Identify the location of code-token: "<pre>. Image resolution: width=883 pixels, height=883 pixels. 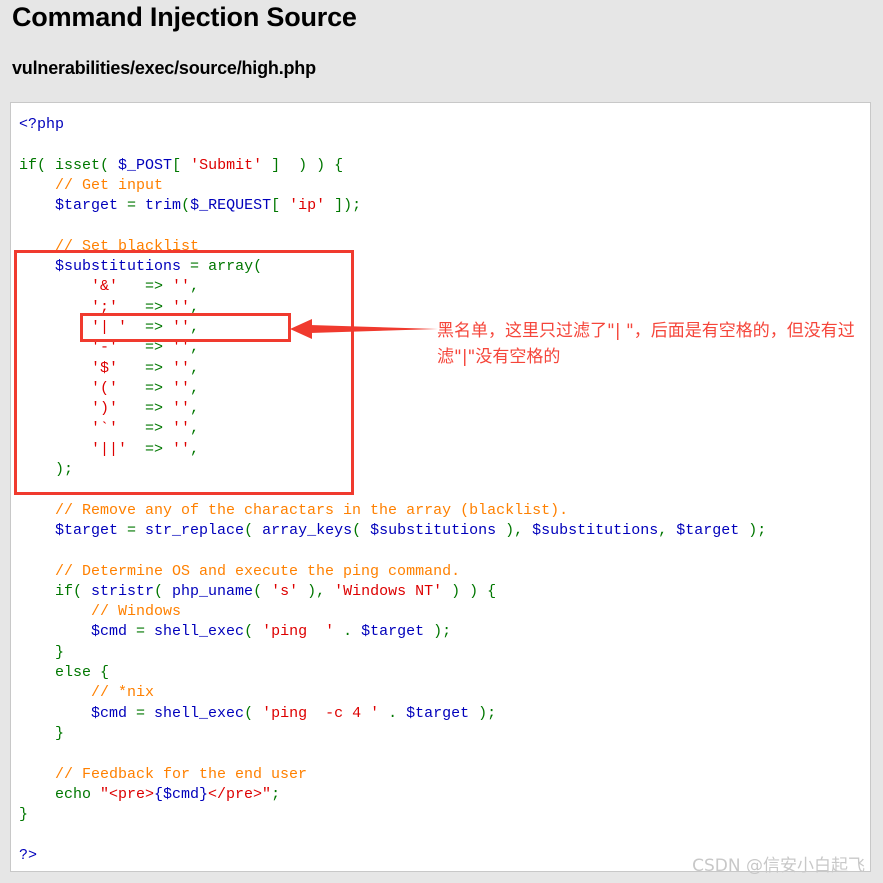
(127, 794).